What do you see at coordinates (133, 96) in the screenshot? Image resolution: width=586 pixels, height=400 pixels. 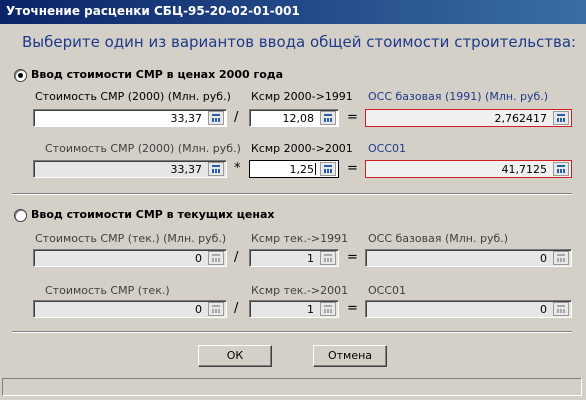 I see `s1r1-cost-label: Стоимость СМР (2000) (Млн. руб.)` at bounding box center [133, 96].